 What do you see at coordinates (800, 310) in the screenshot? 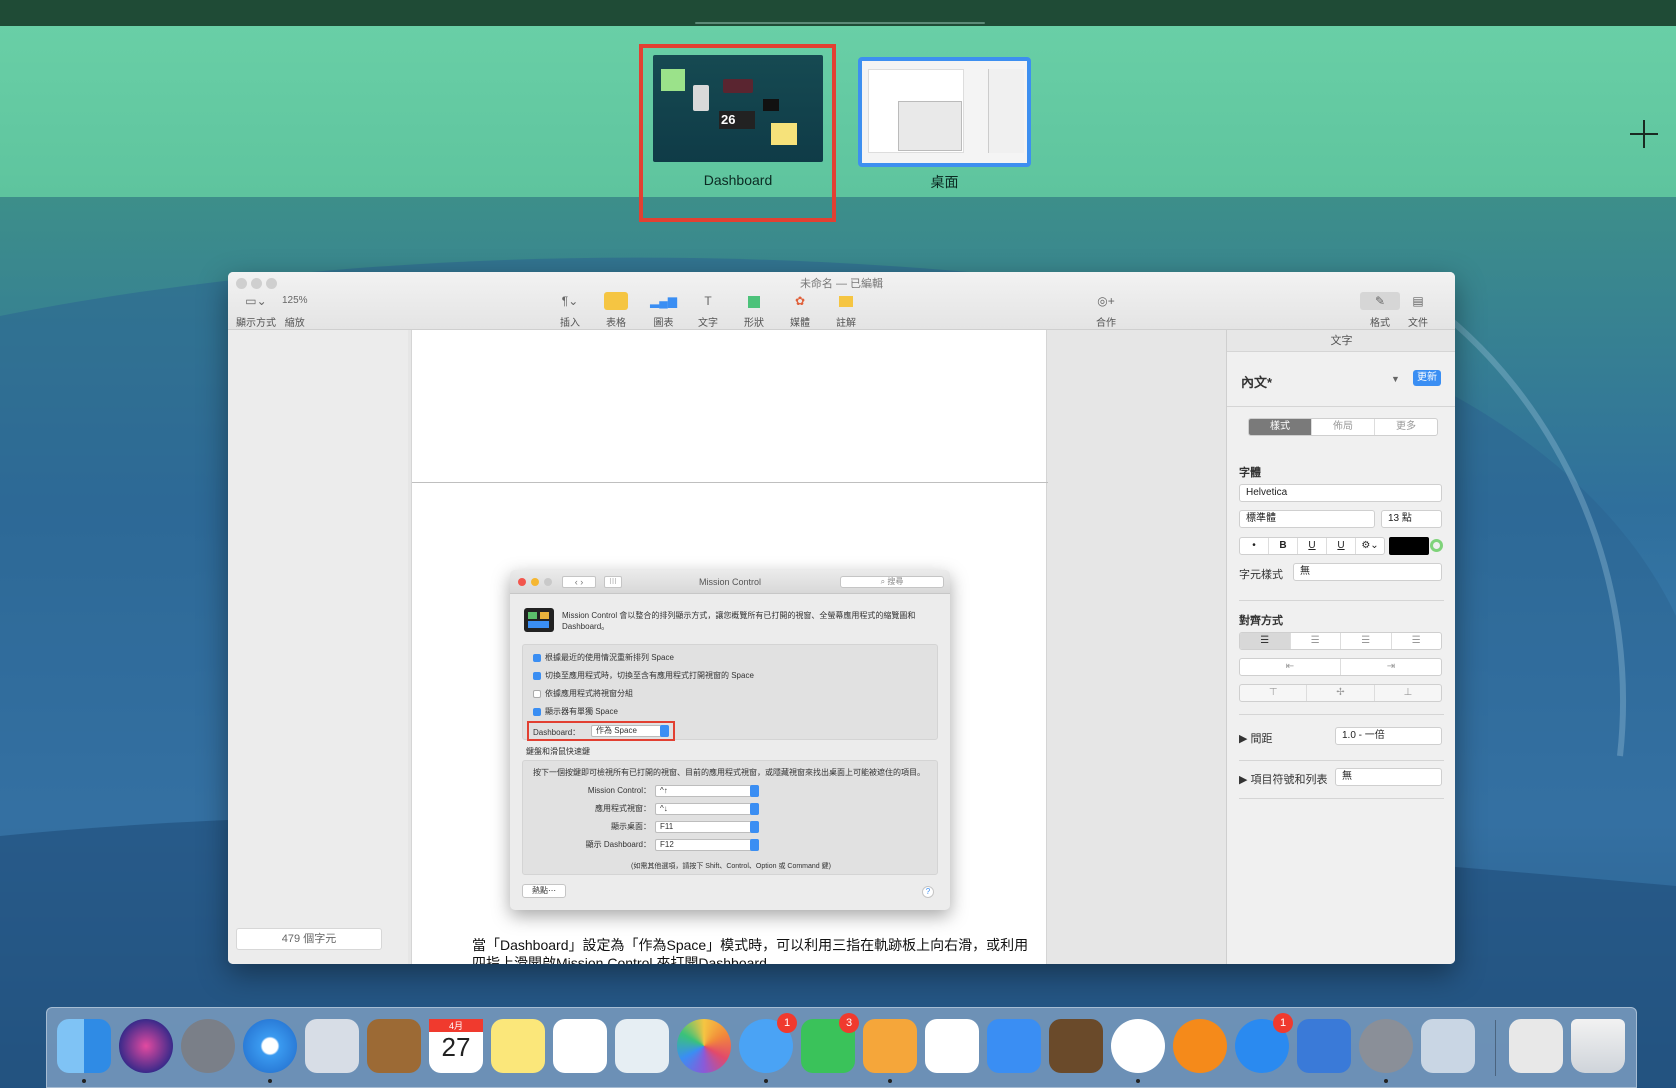
I see `media-button: ✿ 媒體` at bounding box center [800, 310].